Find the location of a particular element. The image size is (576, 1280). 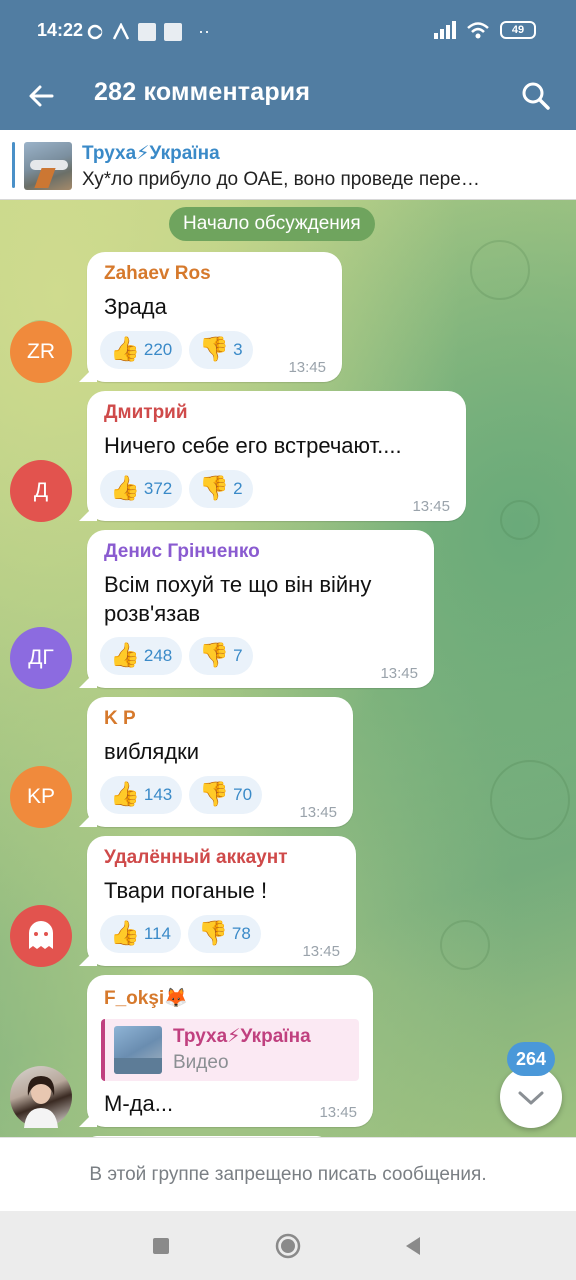

video-thumbnail is located at coordinates (138, 1050).